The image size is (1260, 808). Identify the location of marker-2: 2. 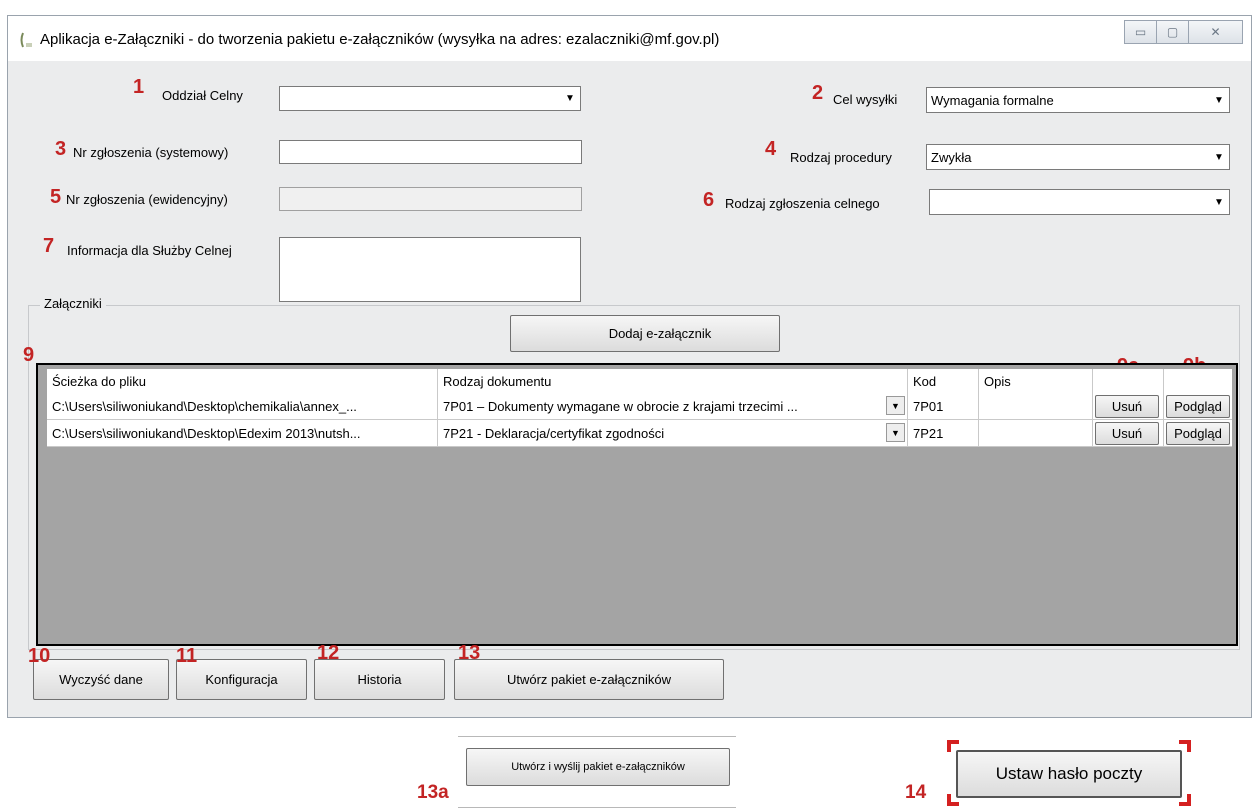
(818, 93).